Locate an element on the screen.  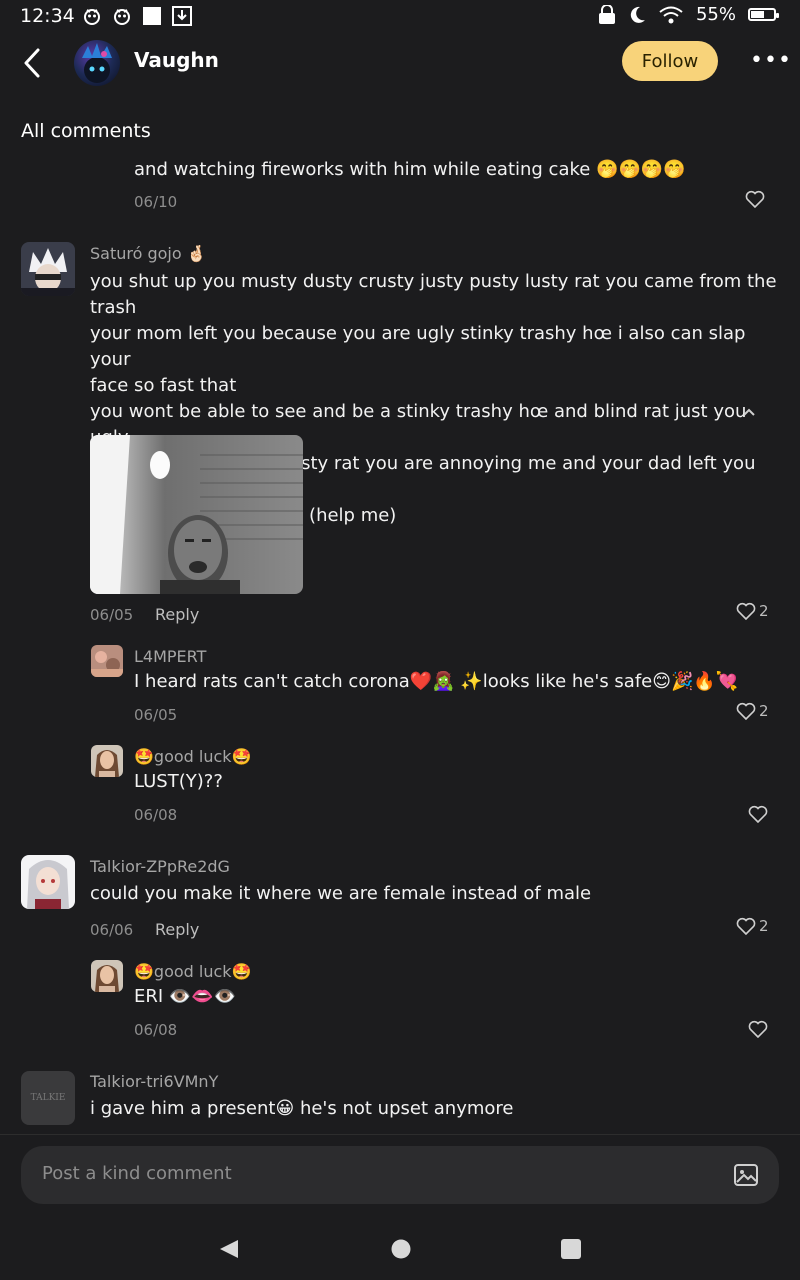
follow-button: Follow is located at coordinates (670, 61).